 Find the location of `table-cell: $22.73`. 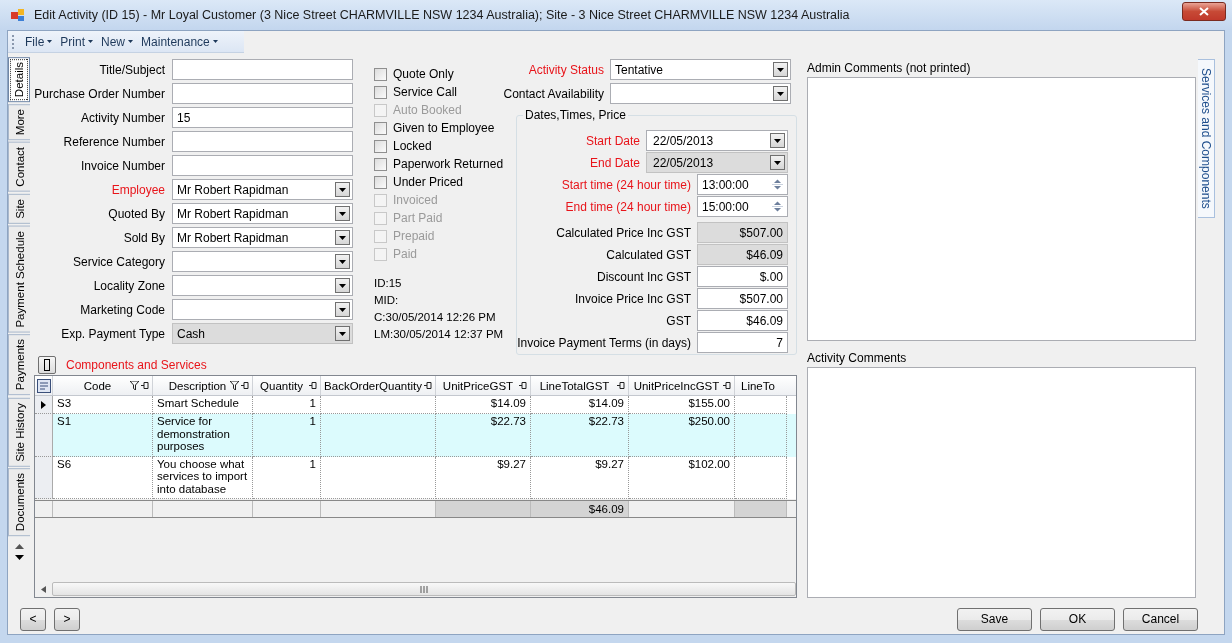

table-cell: $22.73 is located at coordinates (580, 435).